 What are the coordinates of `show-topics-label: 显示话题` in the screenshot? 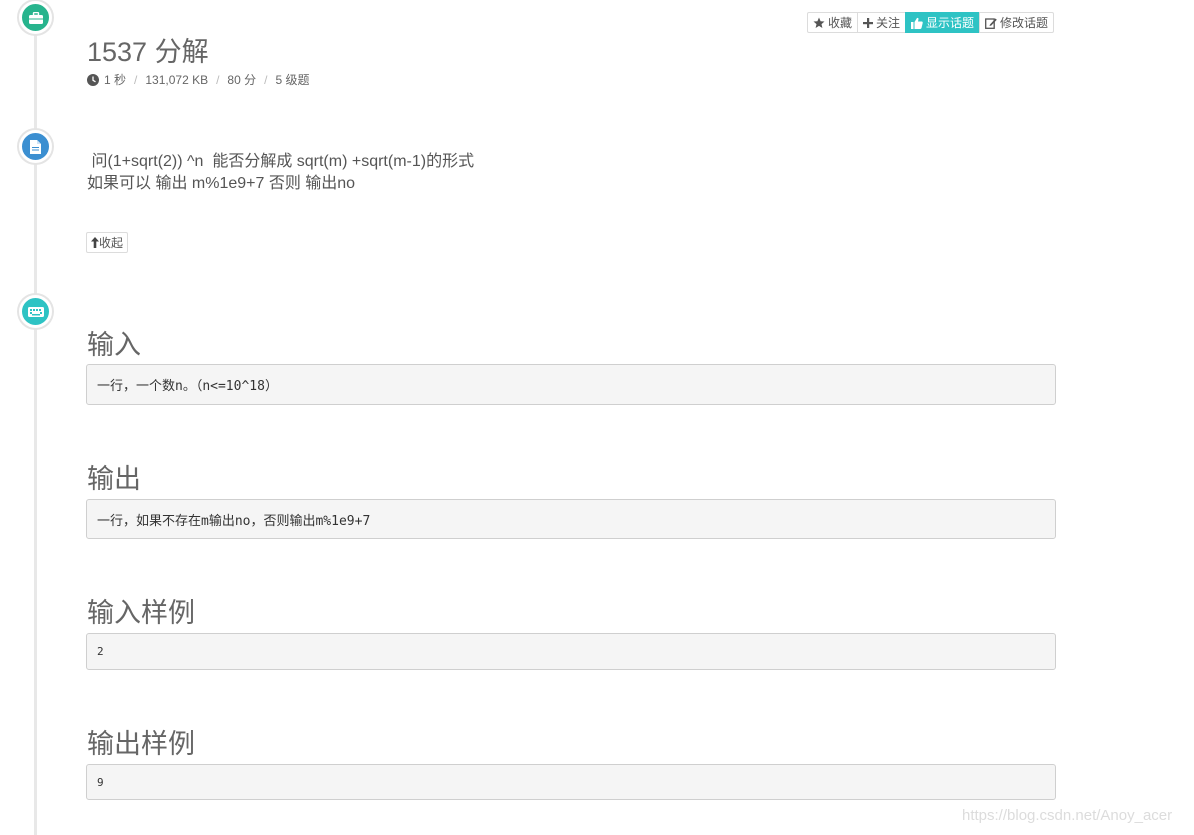 It's located at (950, 23).